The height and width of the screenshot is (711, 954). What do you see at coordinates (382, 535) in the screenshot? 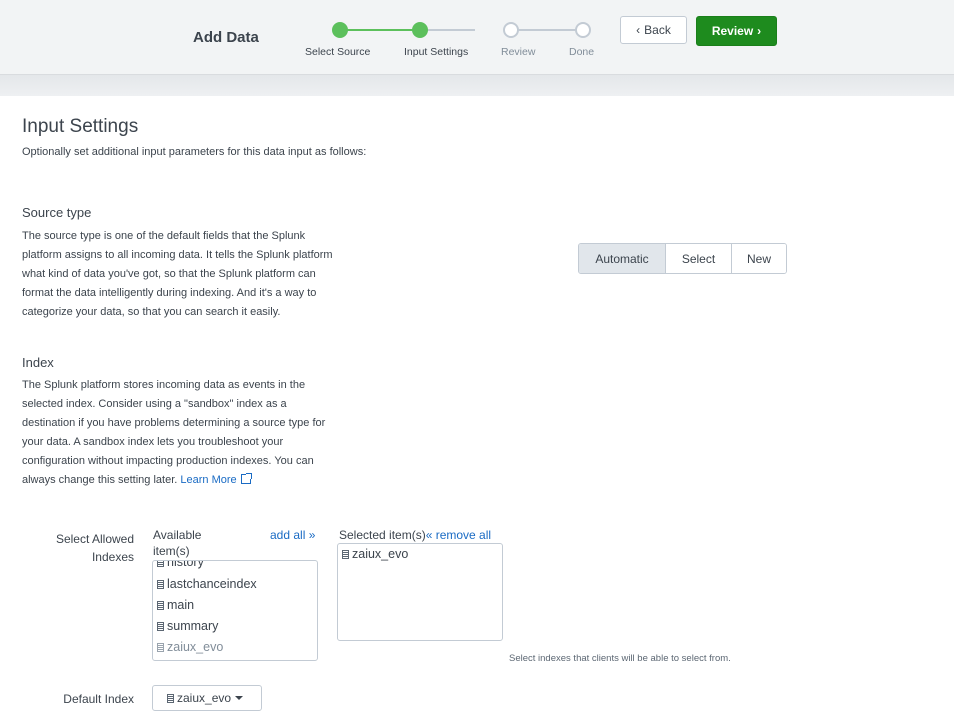
I see `selected-header-label: Selected item(s)` at bounding box center [382, 535].